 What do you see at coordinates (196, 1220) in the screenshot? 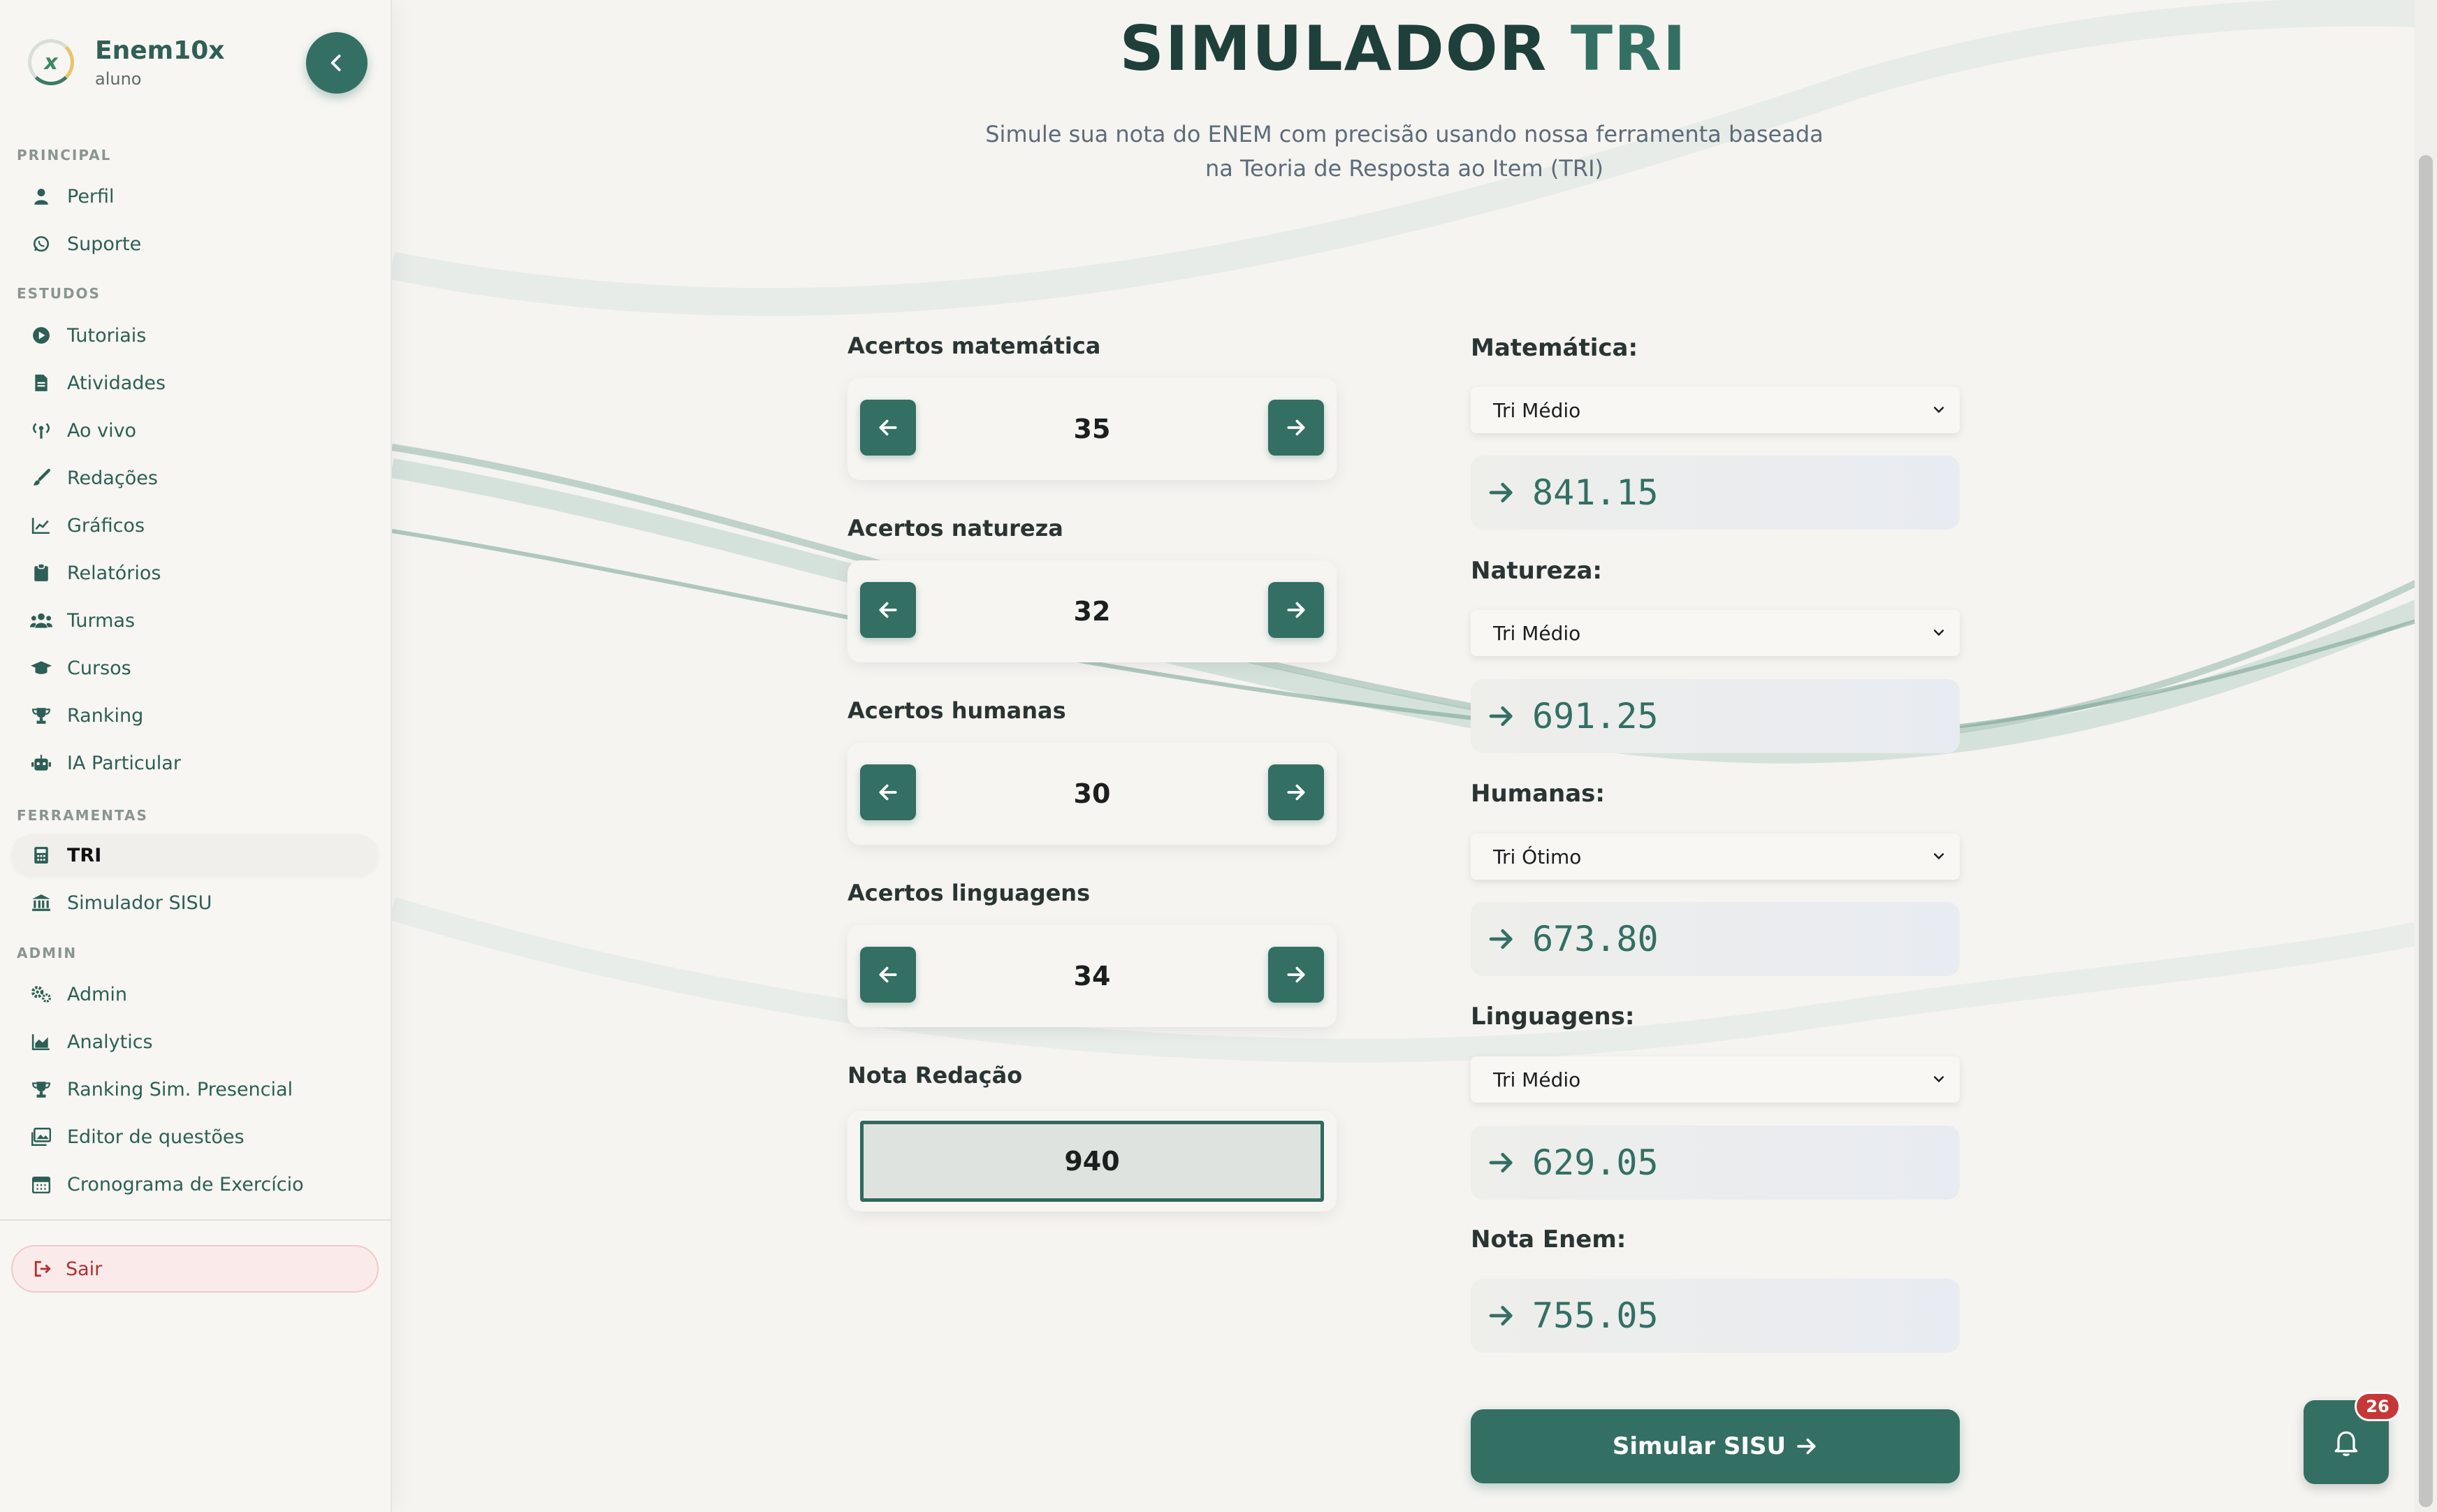
I see `sidebar-divider` at bounding box center [196, 1220].